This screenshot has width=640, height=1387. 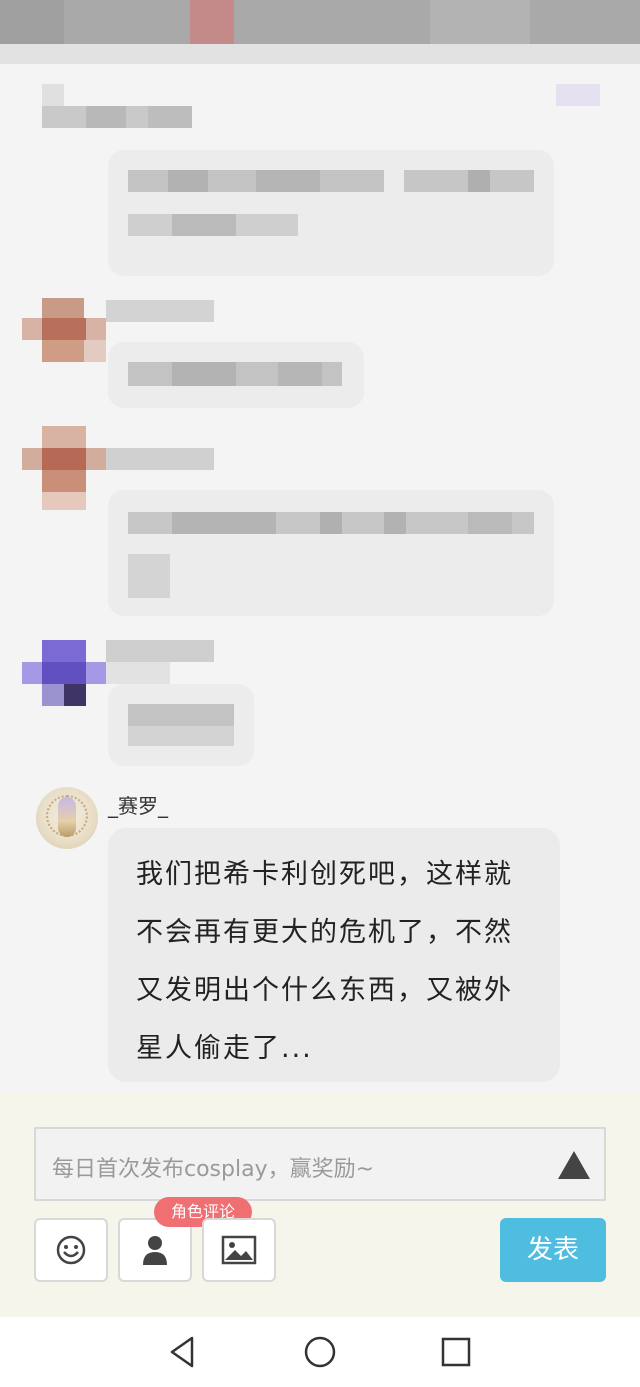 I want to click on status-bar-blurred, so click(x=320, y=22).